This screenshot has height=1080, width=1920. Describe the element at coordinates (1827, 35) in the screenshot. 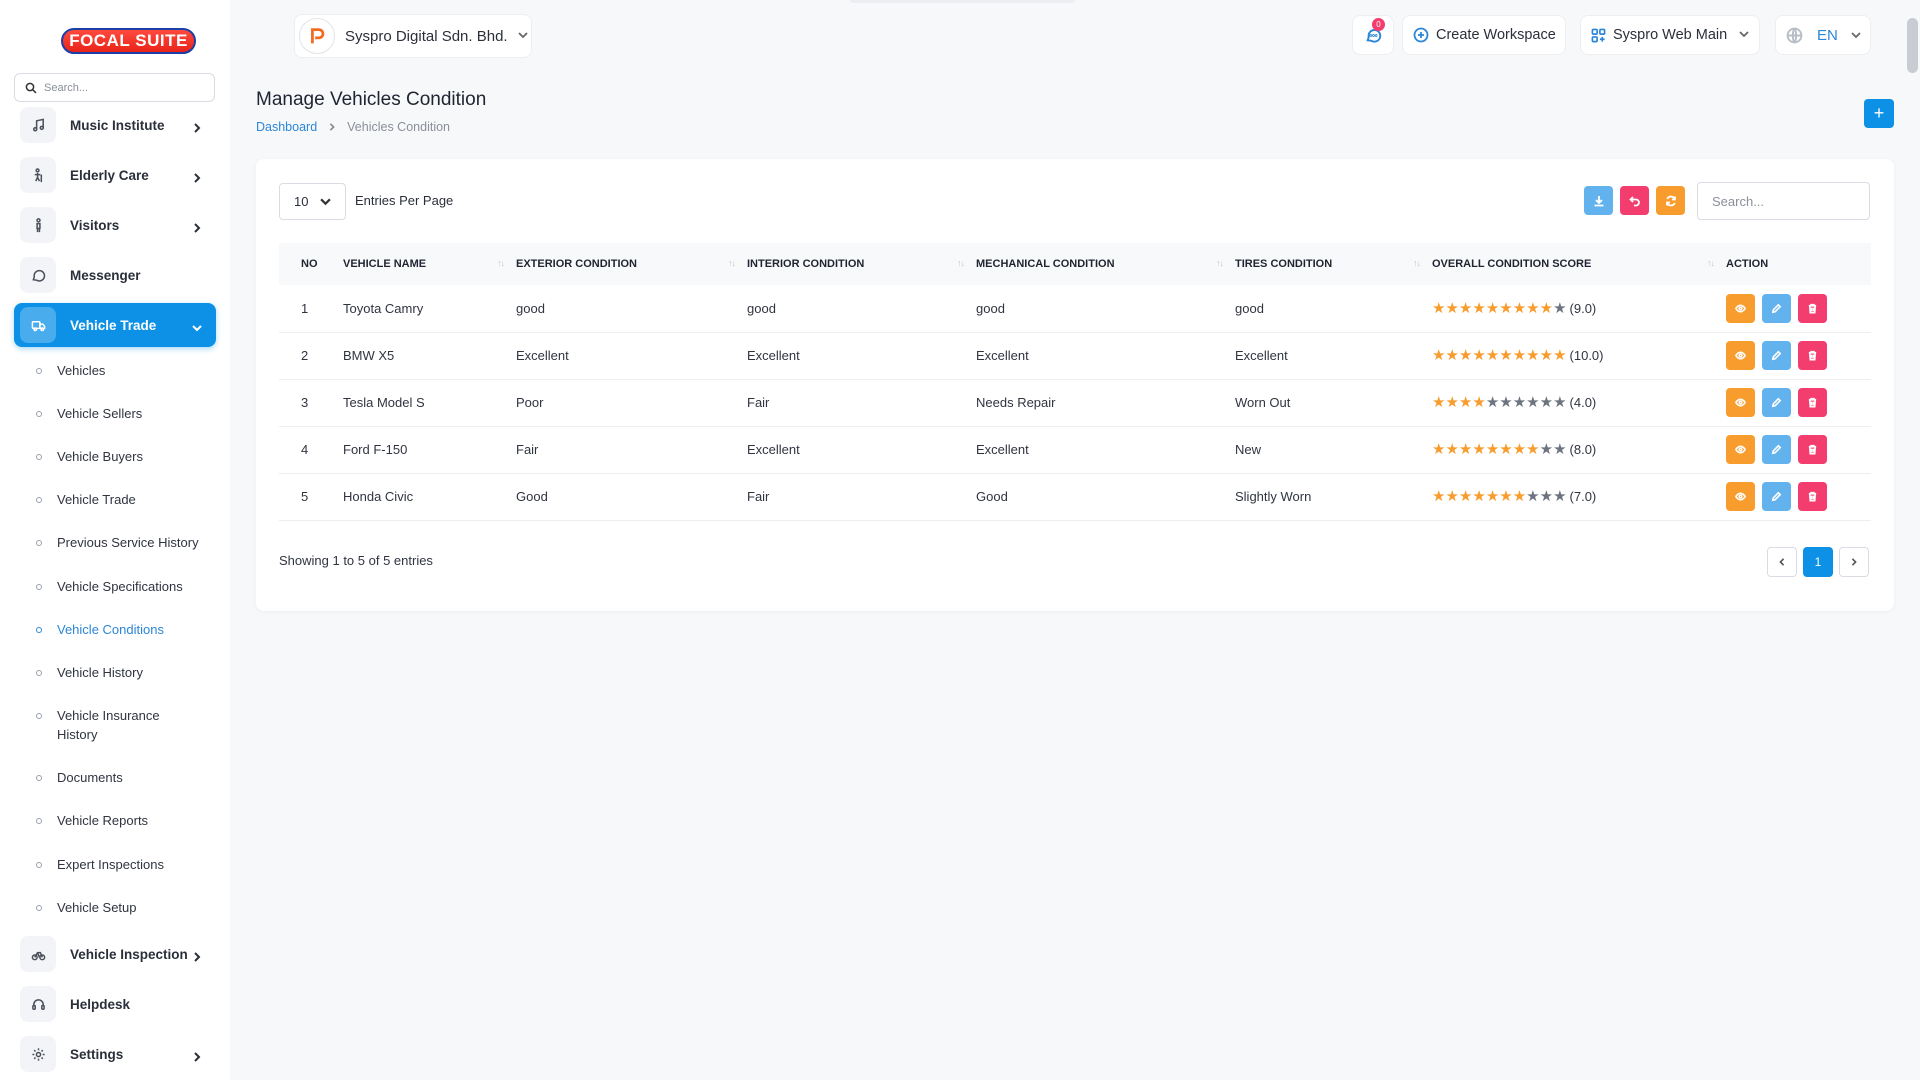

I see `language-code: EN` at that location.